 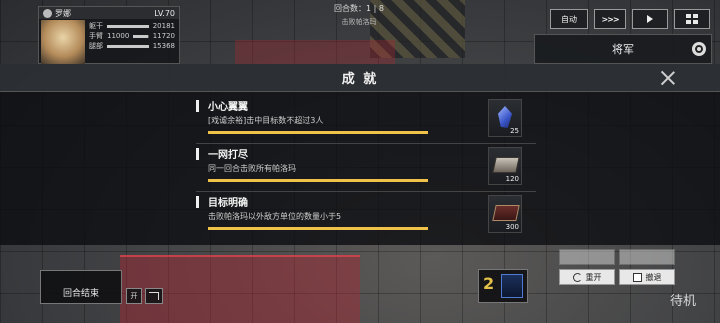 I want to click on standby-button: 待机, so click(x=683, y=299).